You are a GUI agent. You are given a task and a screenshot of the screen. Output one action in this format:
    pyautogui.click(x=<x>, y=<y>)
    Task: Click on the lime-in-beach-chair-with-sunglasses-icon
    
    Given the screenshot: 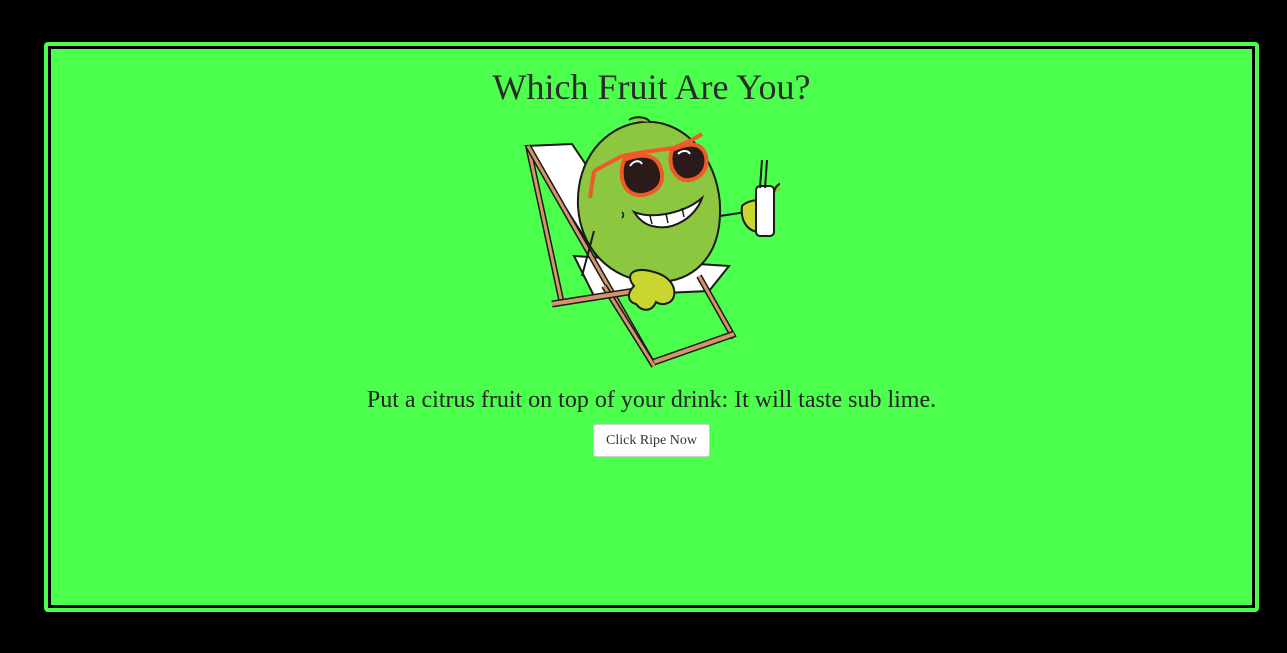 What is the action you would take?
    pyautogui.click(x=652, y=242)
    